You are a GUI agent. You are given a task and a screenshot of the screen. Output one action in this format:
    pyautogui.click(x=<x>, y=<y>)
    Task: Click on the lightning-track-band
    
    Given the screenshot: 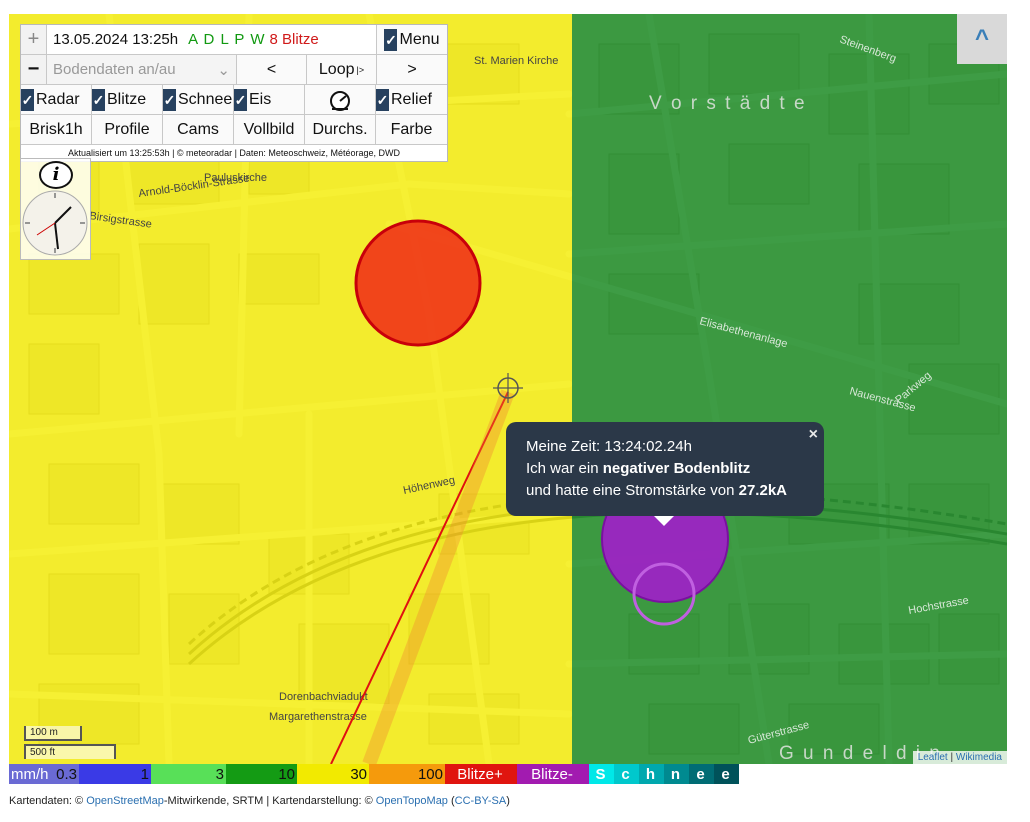 What is the action you would take?
    pyautogui.click(x=438, y=576)
    